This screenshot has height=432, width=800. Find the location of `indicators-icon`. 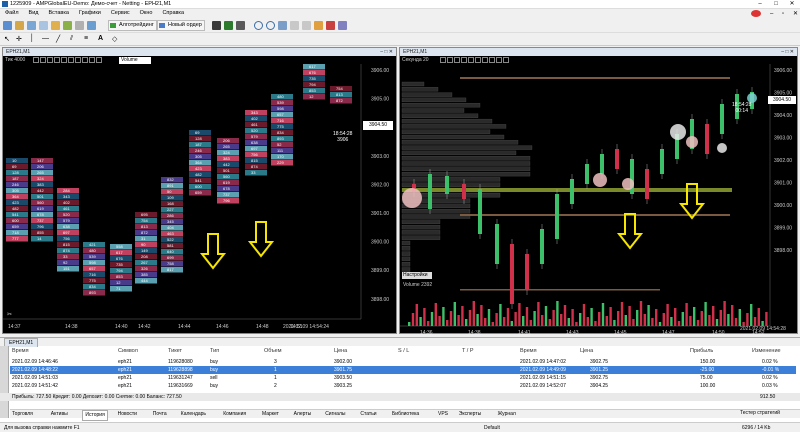

indicators-icon is located at coordinates (318, 25).